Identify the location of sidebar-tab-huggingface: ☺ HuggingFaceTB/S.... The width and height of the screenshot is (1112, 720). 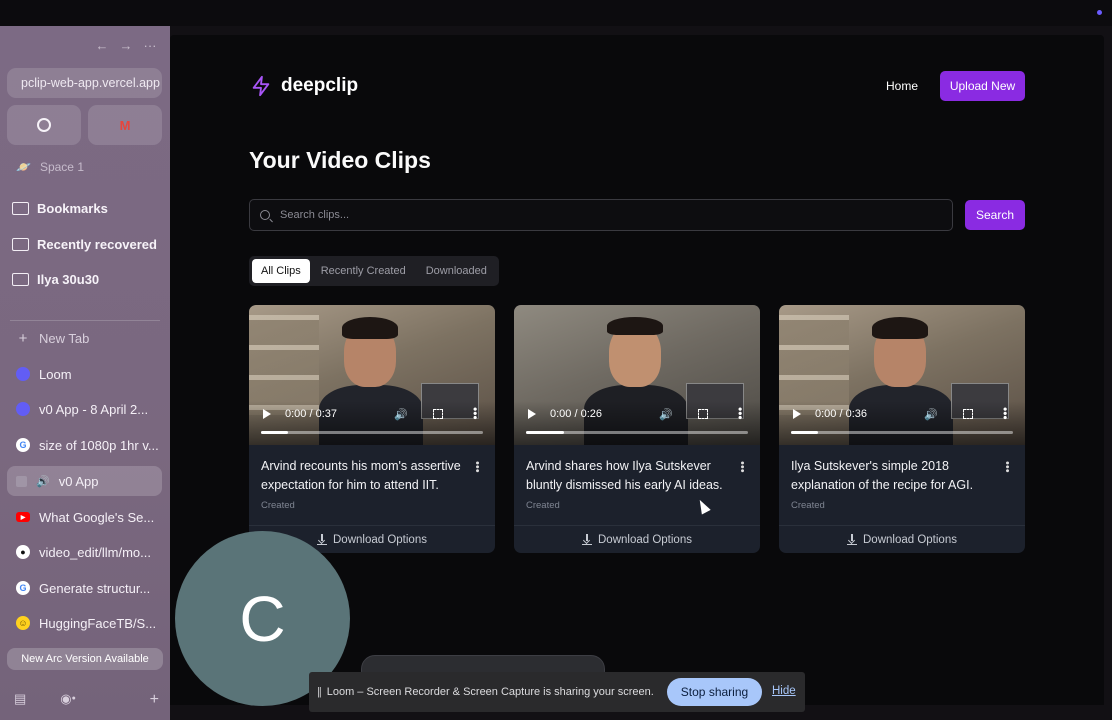
(84, 623).